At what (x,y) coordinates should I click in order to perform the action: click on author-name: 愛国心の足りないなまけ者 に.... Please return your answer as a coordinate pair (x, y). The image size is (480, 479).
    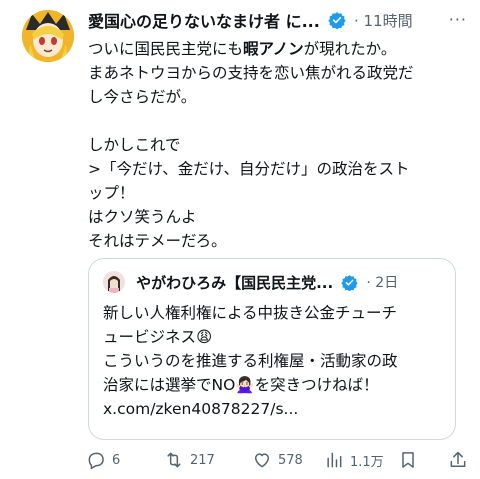
    Looking at the image, I should click on (204, 20).